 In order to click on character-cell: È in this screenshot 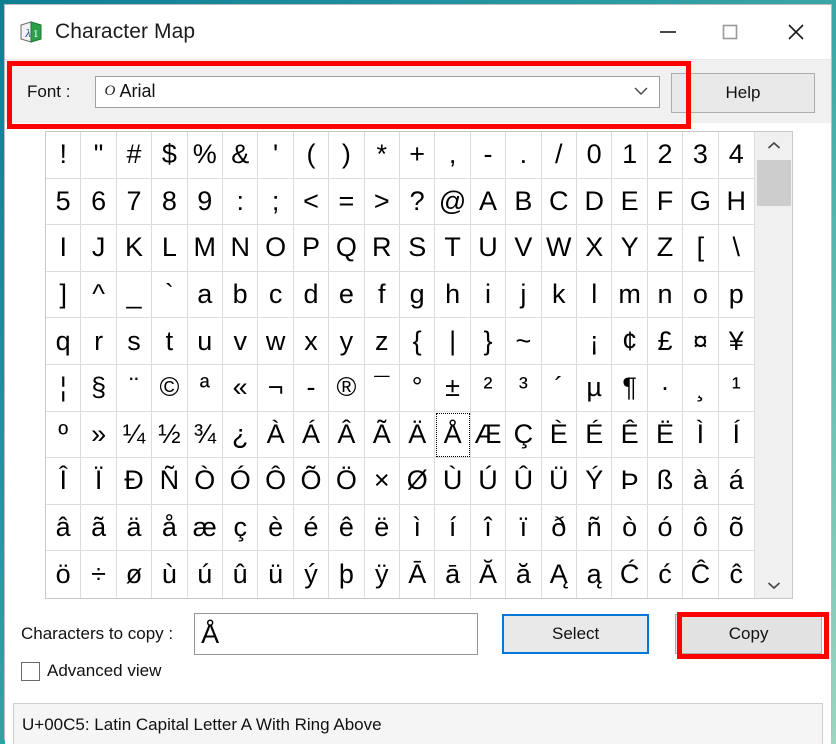, I will do `click(559, 435)`.